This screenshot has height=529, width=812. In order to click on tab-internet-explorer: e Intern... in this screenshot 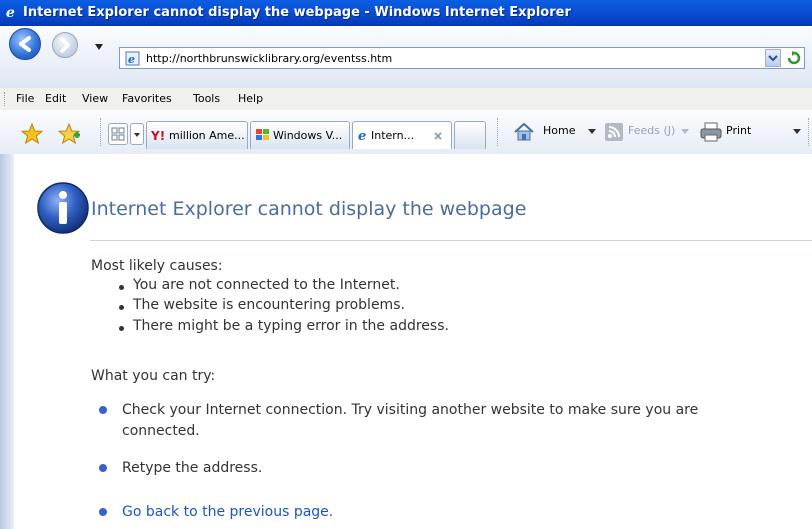, I will do `click(402, 135)`.